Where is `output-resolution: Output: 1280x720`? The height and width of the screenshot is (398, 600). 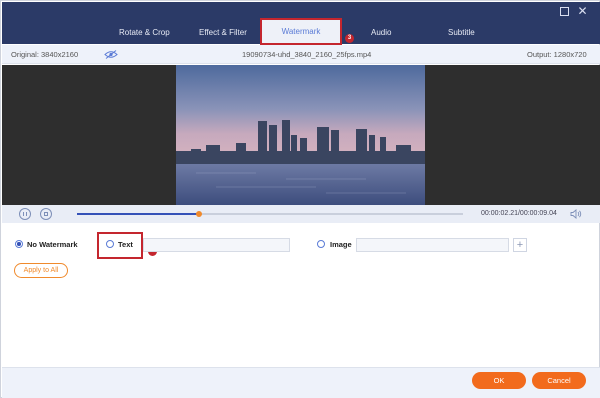 output-resolution: Output: 1280x720 is located at coordinates (557, 54).